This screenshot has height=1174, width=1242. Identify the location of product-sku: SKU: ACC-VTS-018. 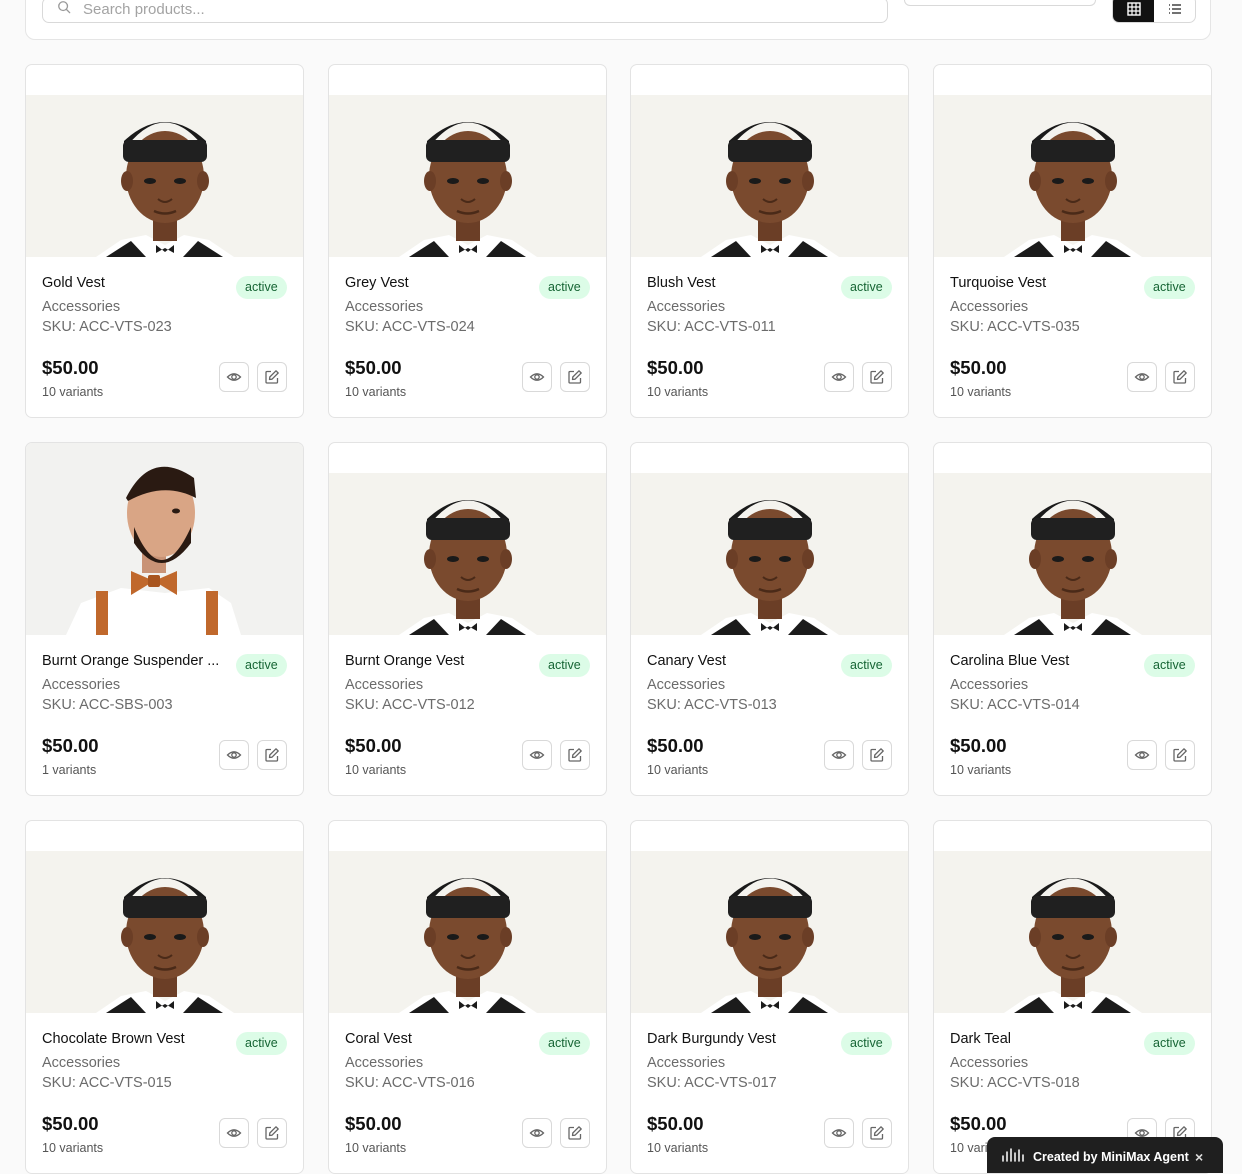
(1015, 1083).